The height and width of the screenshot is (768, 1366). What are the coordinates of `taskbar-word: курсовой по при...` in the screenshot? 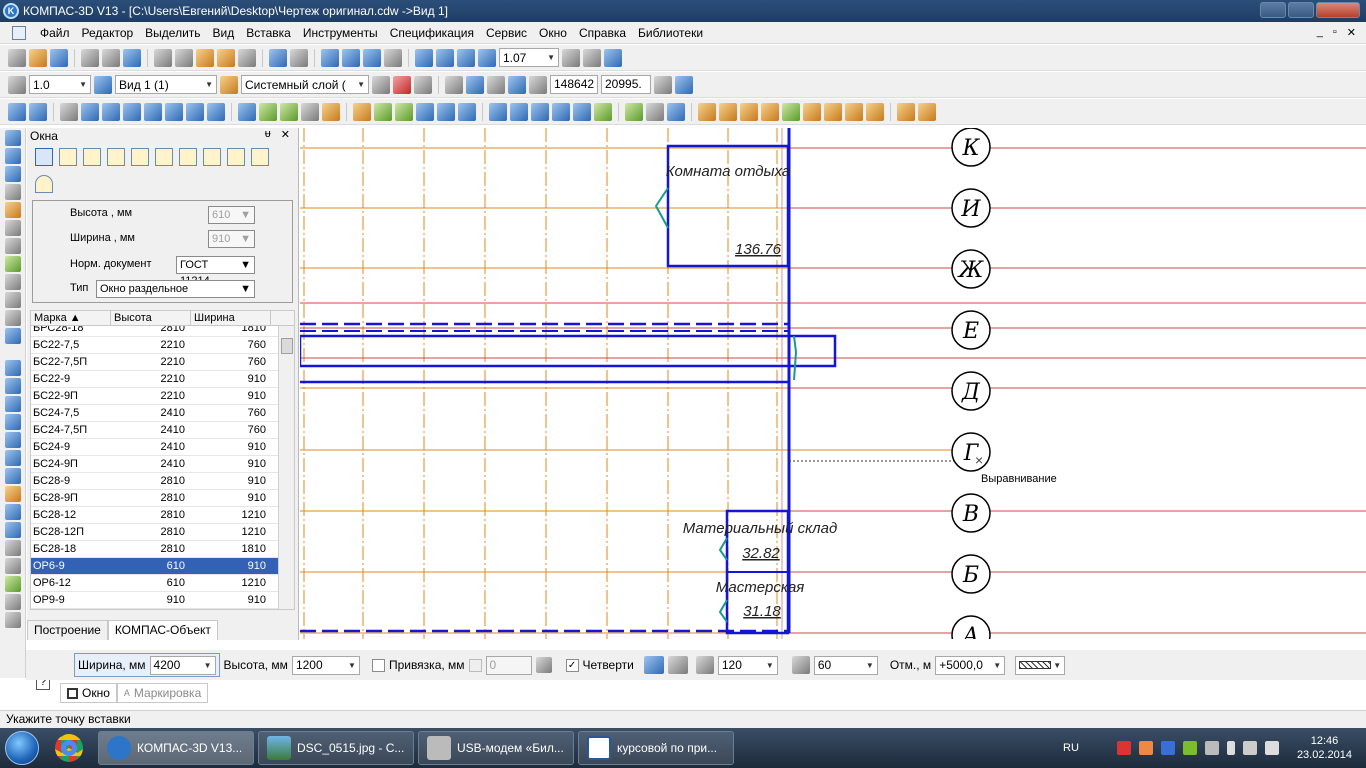 It's located at (656, 748).